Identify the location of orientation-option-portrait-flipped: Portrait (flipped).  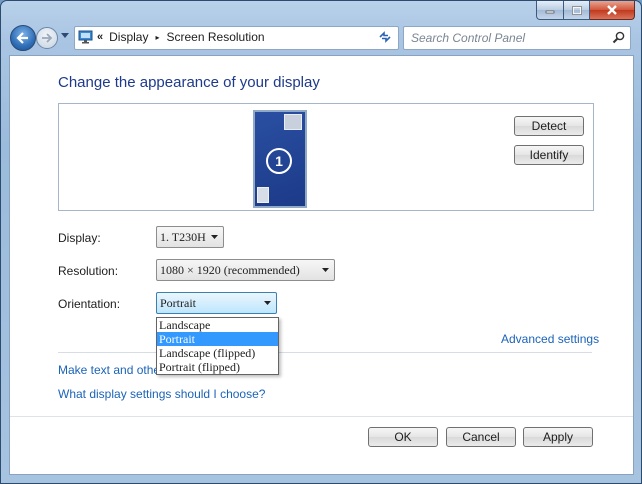
(217, 367).